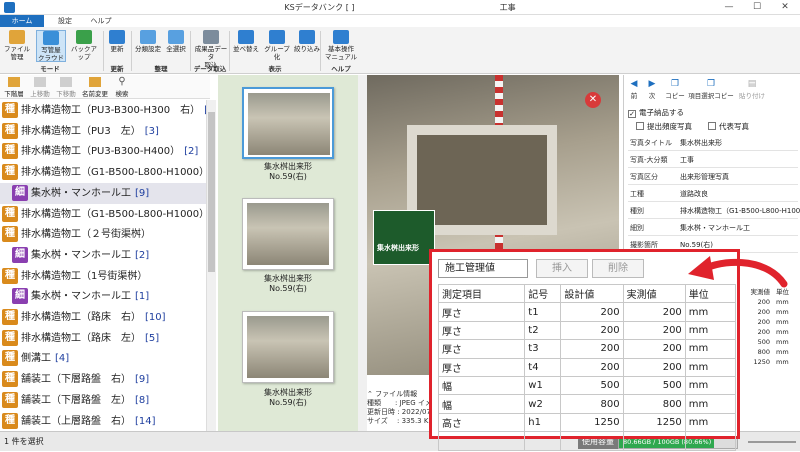 This screenshot has width=800, height=452. Describe the element at coordinates (481, 422) in the screenshot. I see `table-cell: 高さ` at that location.